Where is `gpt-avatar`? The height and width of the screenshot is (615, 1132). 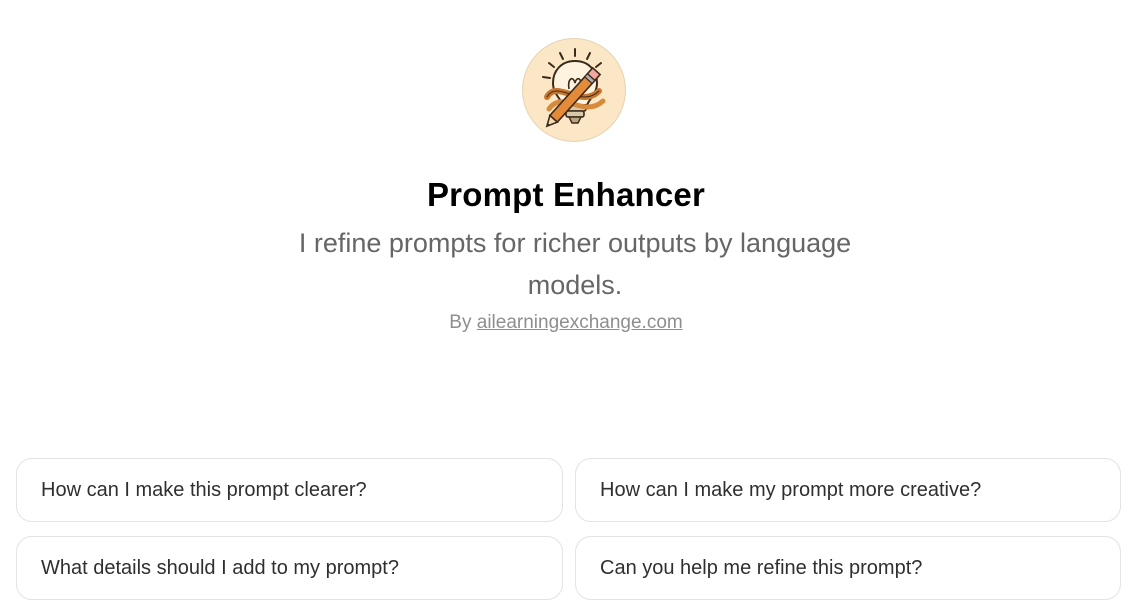
gpt-avatar is located at coordinates (574, 90).